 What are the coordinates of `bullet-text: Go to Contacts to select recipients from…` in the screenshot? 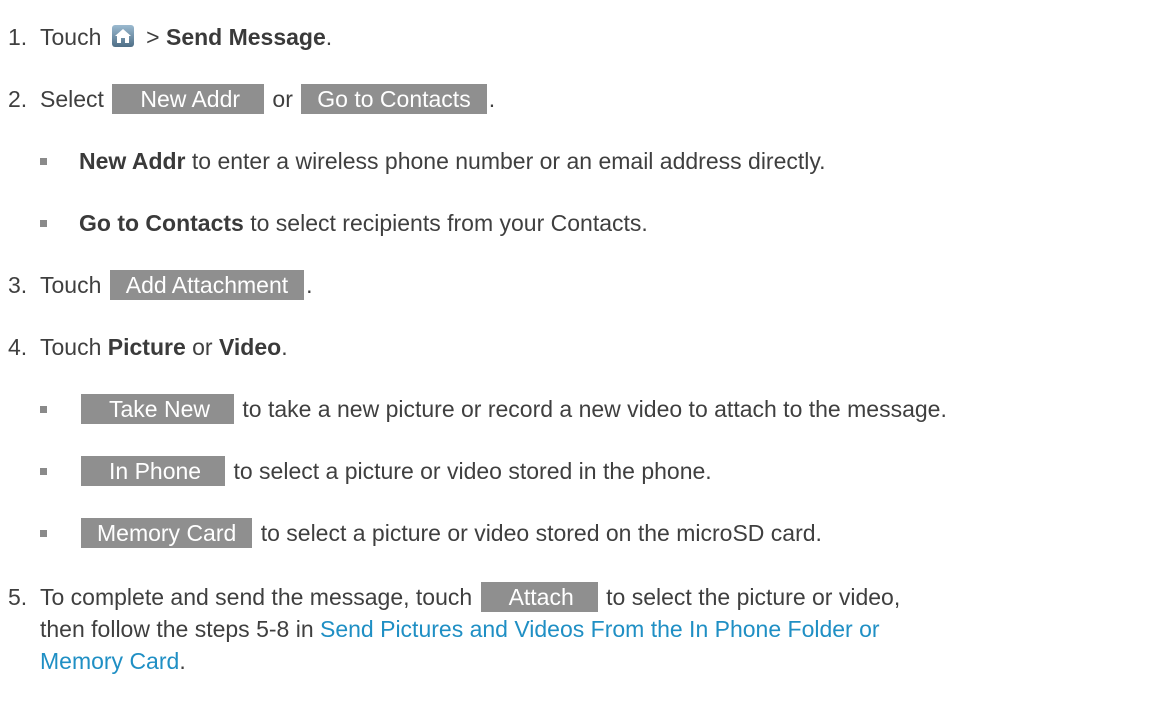 It's located at (363, 223).